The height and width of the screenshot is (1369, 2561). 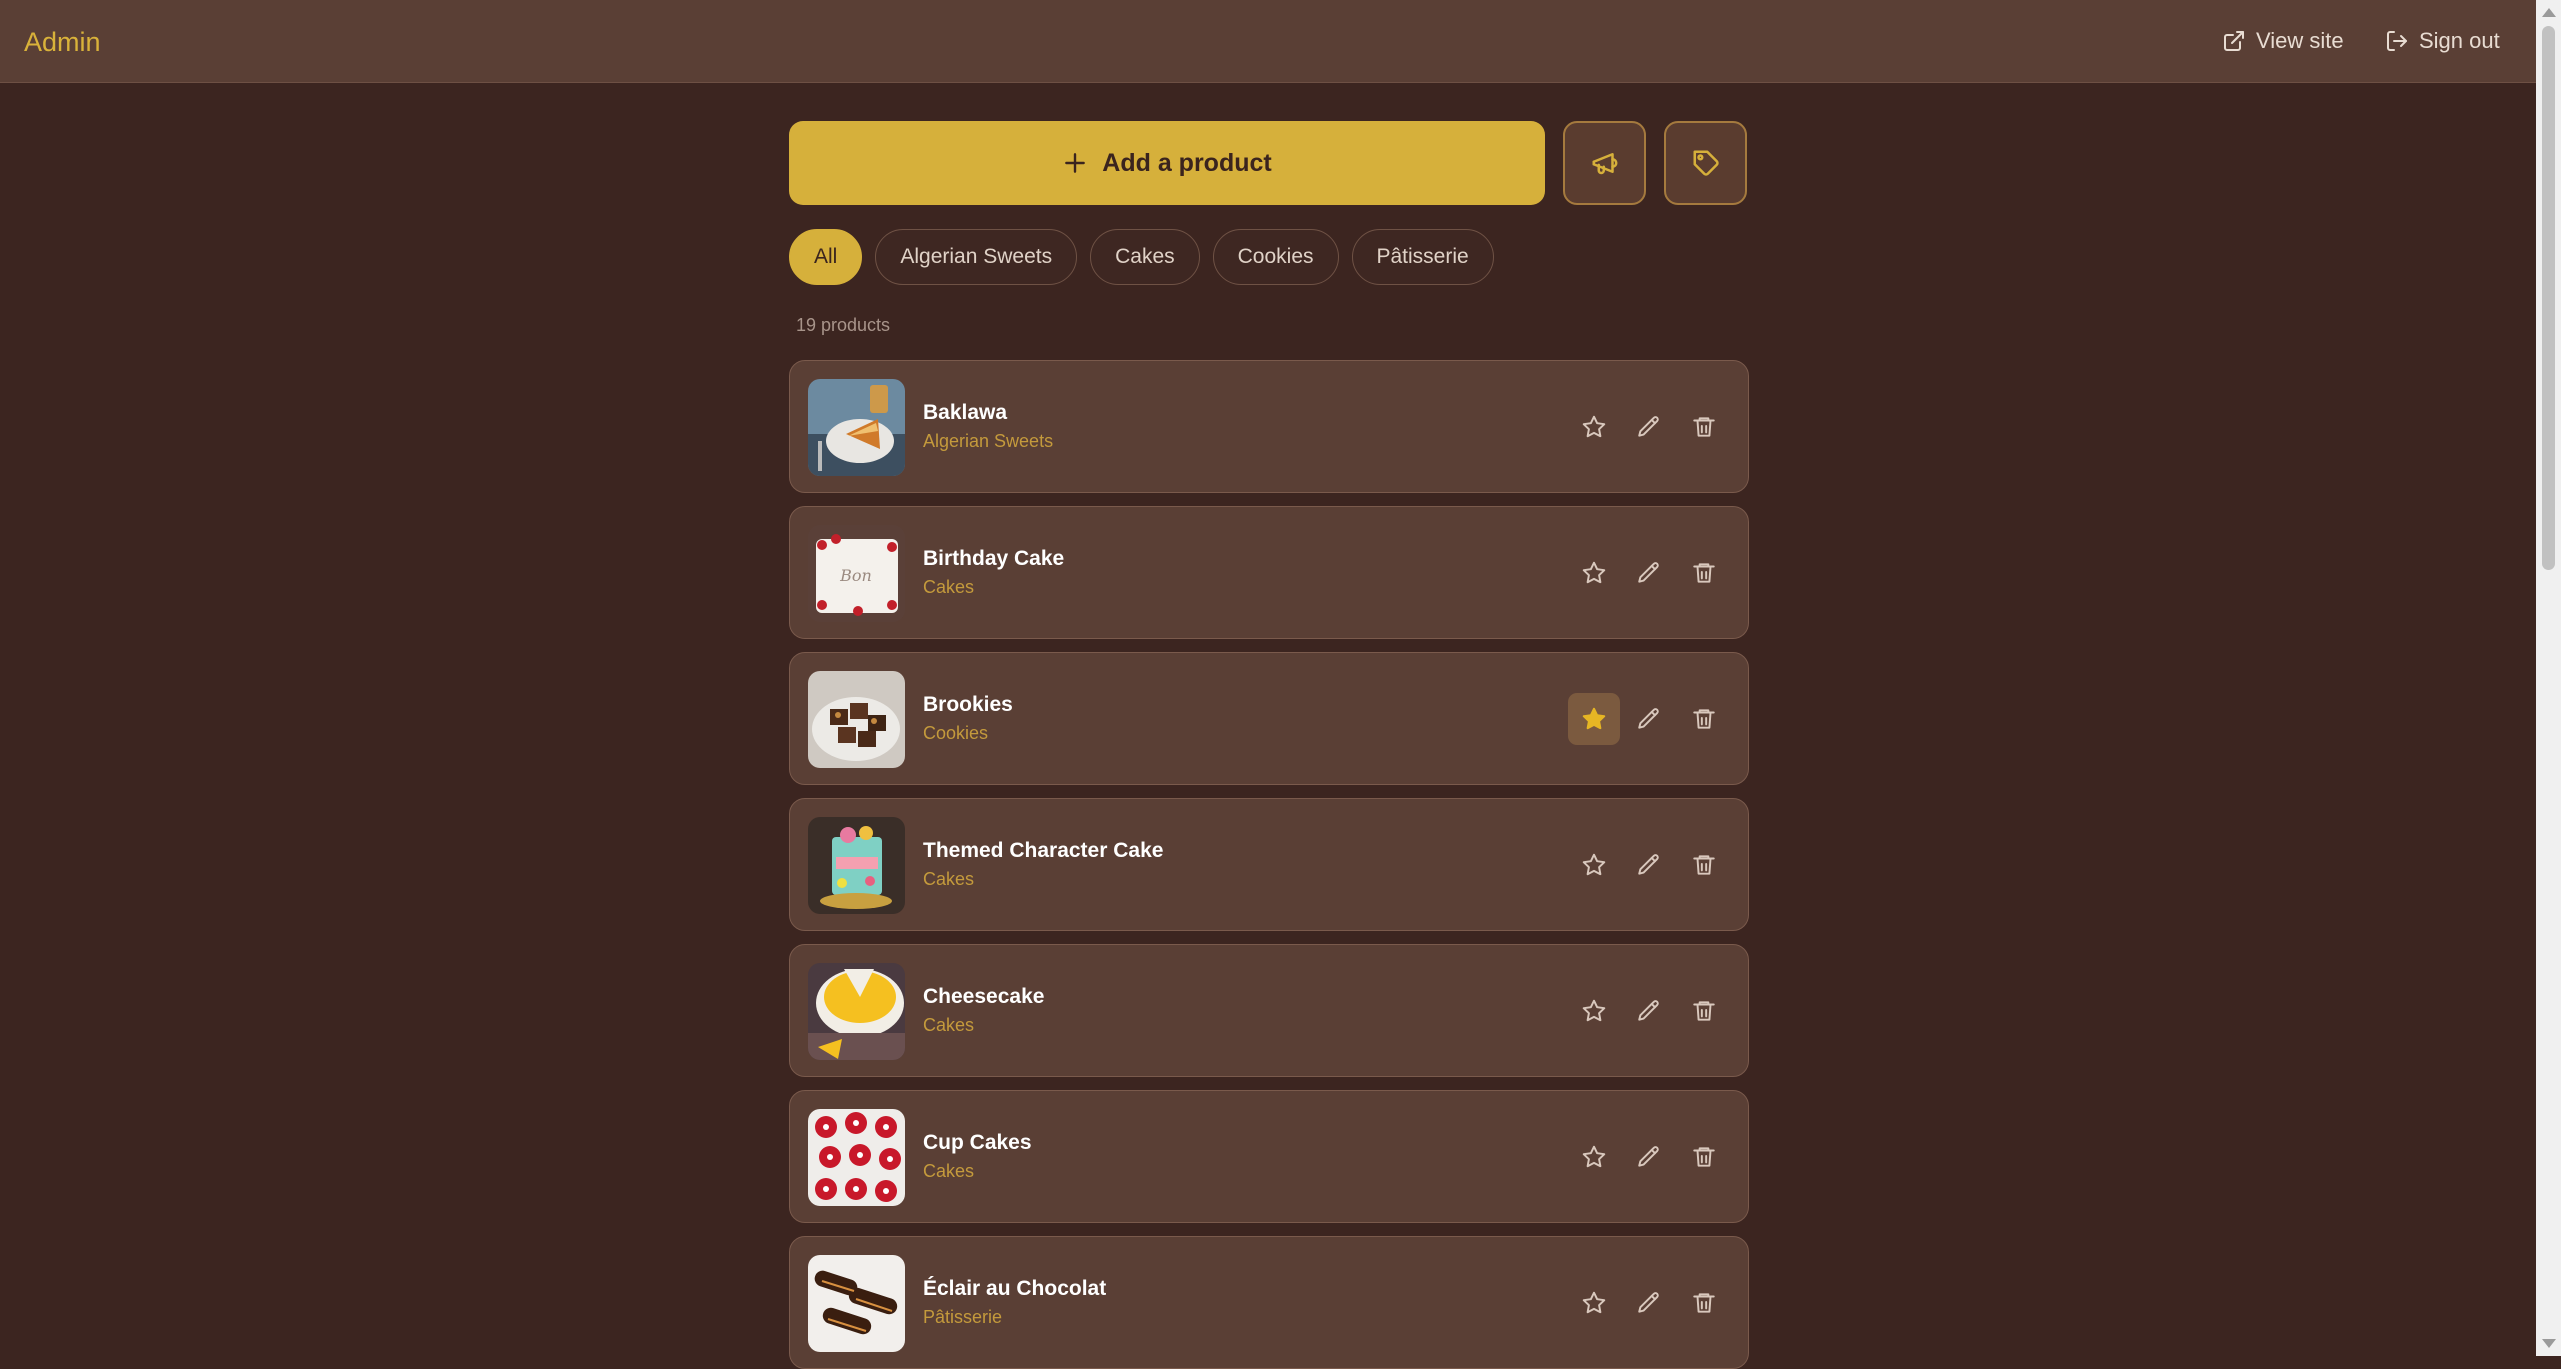 What do you see at coordinates (1269, 1156) in the screenshot?
I see `product-row: Cup Cakes Cakes` at bounding box center [1269, 1156].